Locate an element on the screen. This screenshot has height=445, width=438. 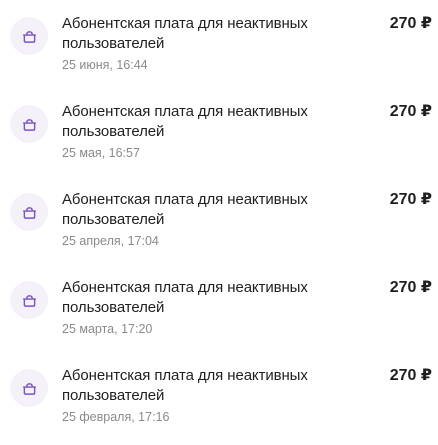
transaction-date: 25 июня, 16:44 is located at coordinates (105, 65).